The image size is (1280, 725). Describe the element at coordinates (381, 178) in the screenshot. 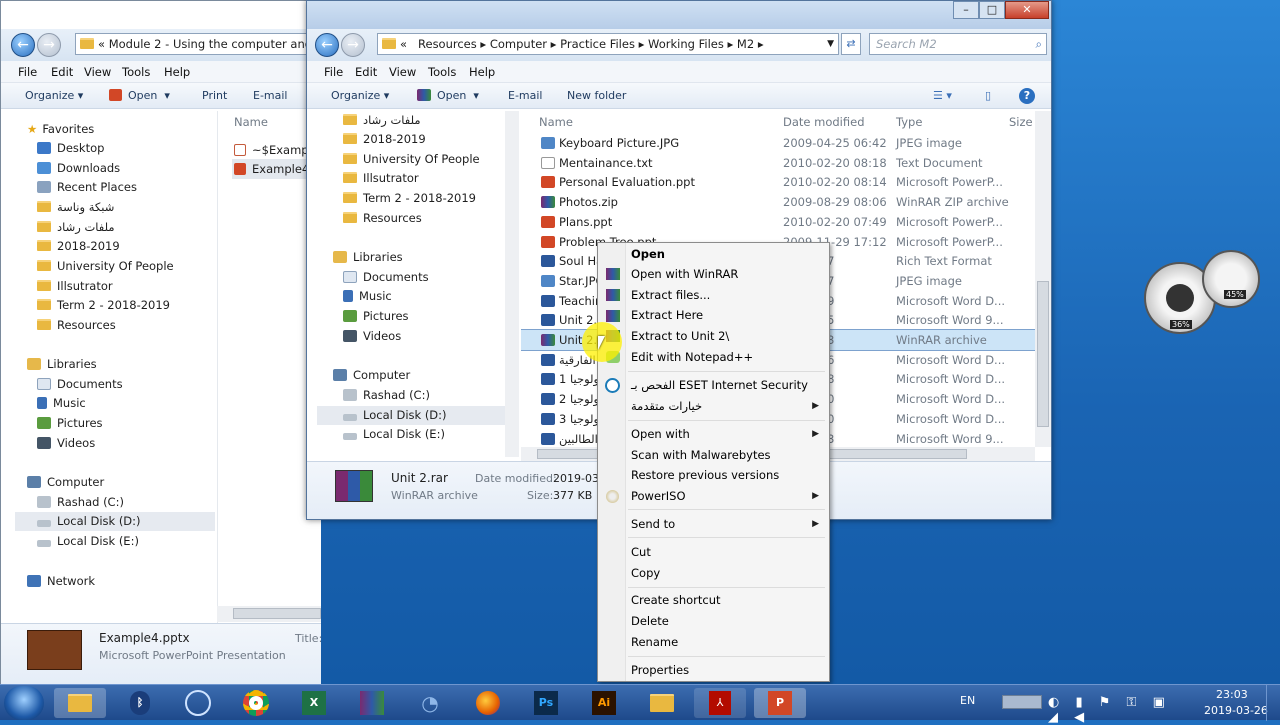

I see `nav-folder: Illsutrator` at that location.